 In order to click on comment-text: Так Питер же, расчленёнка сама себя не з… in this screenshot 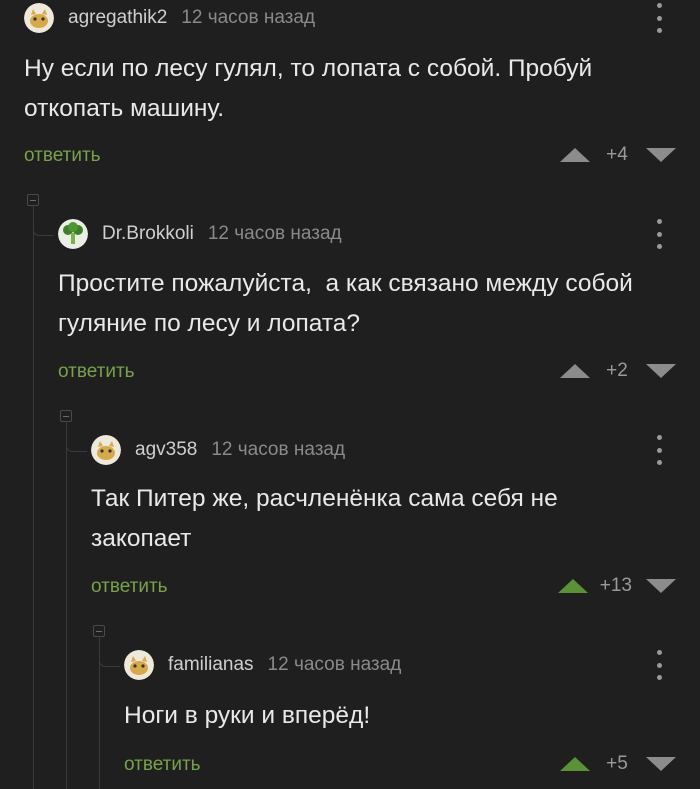, I will do `click(328, 518)`.